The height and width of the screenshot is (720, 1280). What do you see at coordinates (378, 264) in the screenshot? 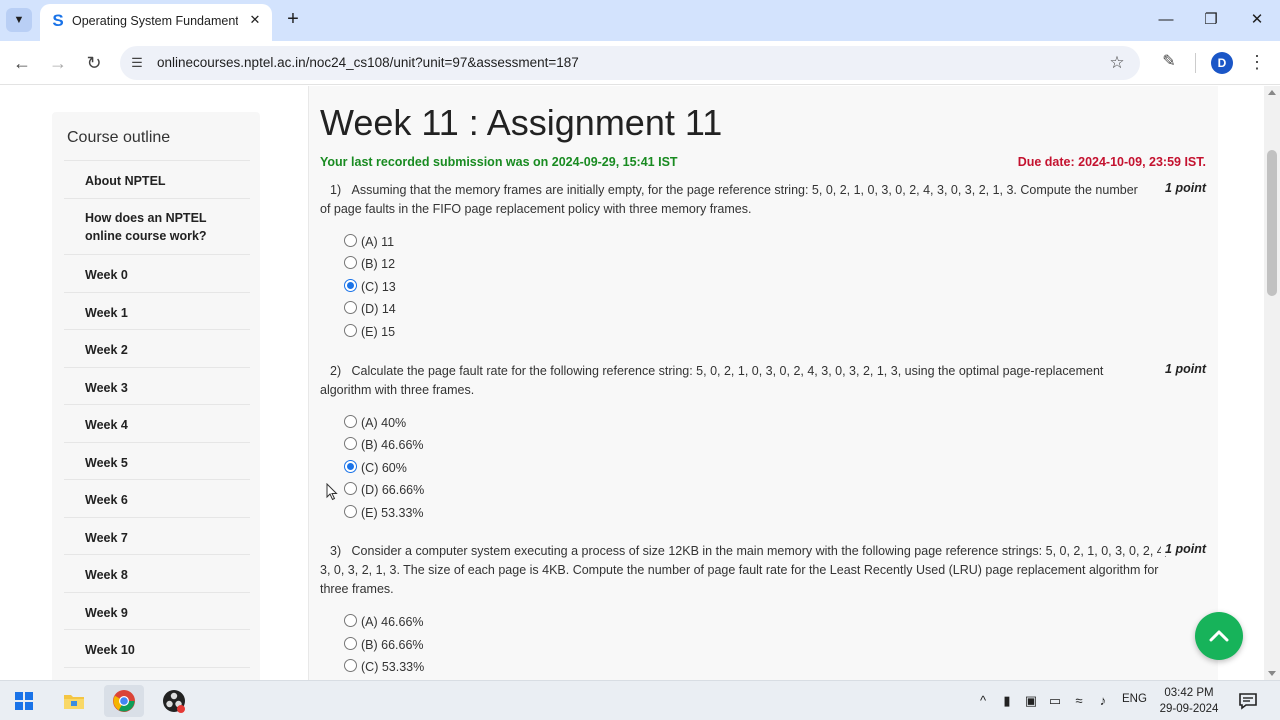
I see `option-label: (B) 12` at bounding box center [378, 264].